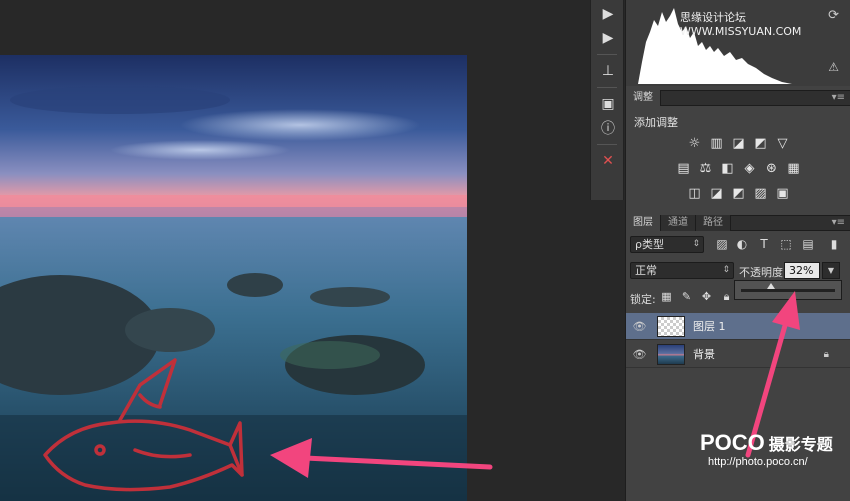 The height and width of the screenshot is (501, 850). I want to click on adjustments-tabbar: 调整 ▾≡, so click(738, 98).